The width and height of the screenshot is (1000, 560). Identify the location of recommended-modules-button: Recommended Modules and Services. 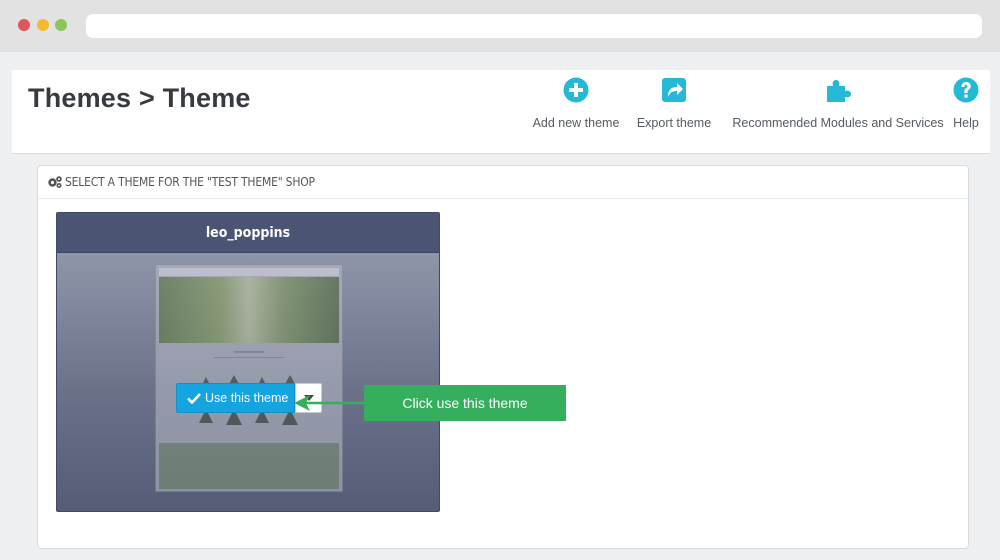
(838, 103).